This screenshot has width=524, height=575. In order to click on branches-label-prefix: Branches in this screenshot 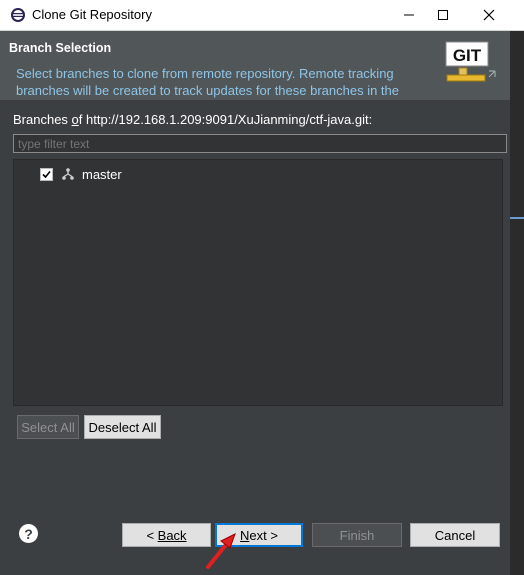, I will do `click(42, 119)`.